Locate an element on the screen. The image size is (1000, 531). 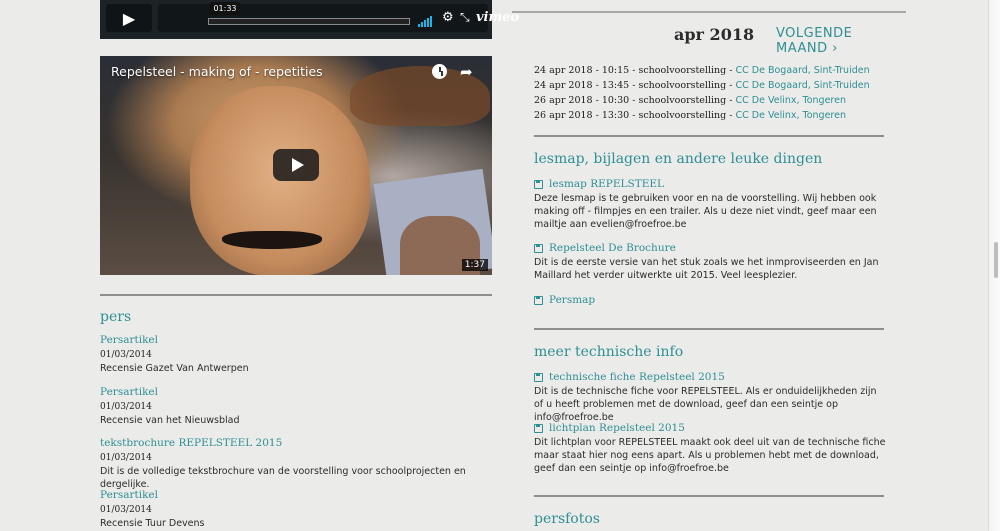
scrollbar-thumb is located at coordinates (996, 260).